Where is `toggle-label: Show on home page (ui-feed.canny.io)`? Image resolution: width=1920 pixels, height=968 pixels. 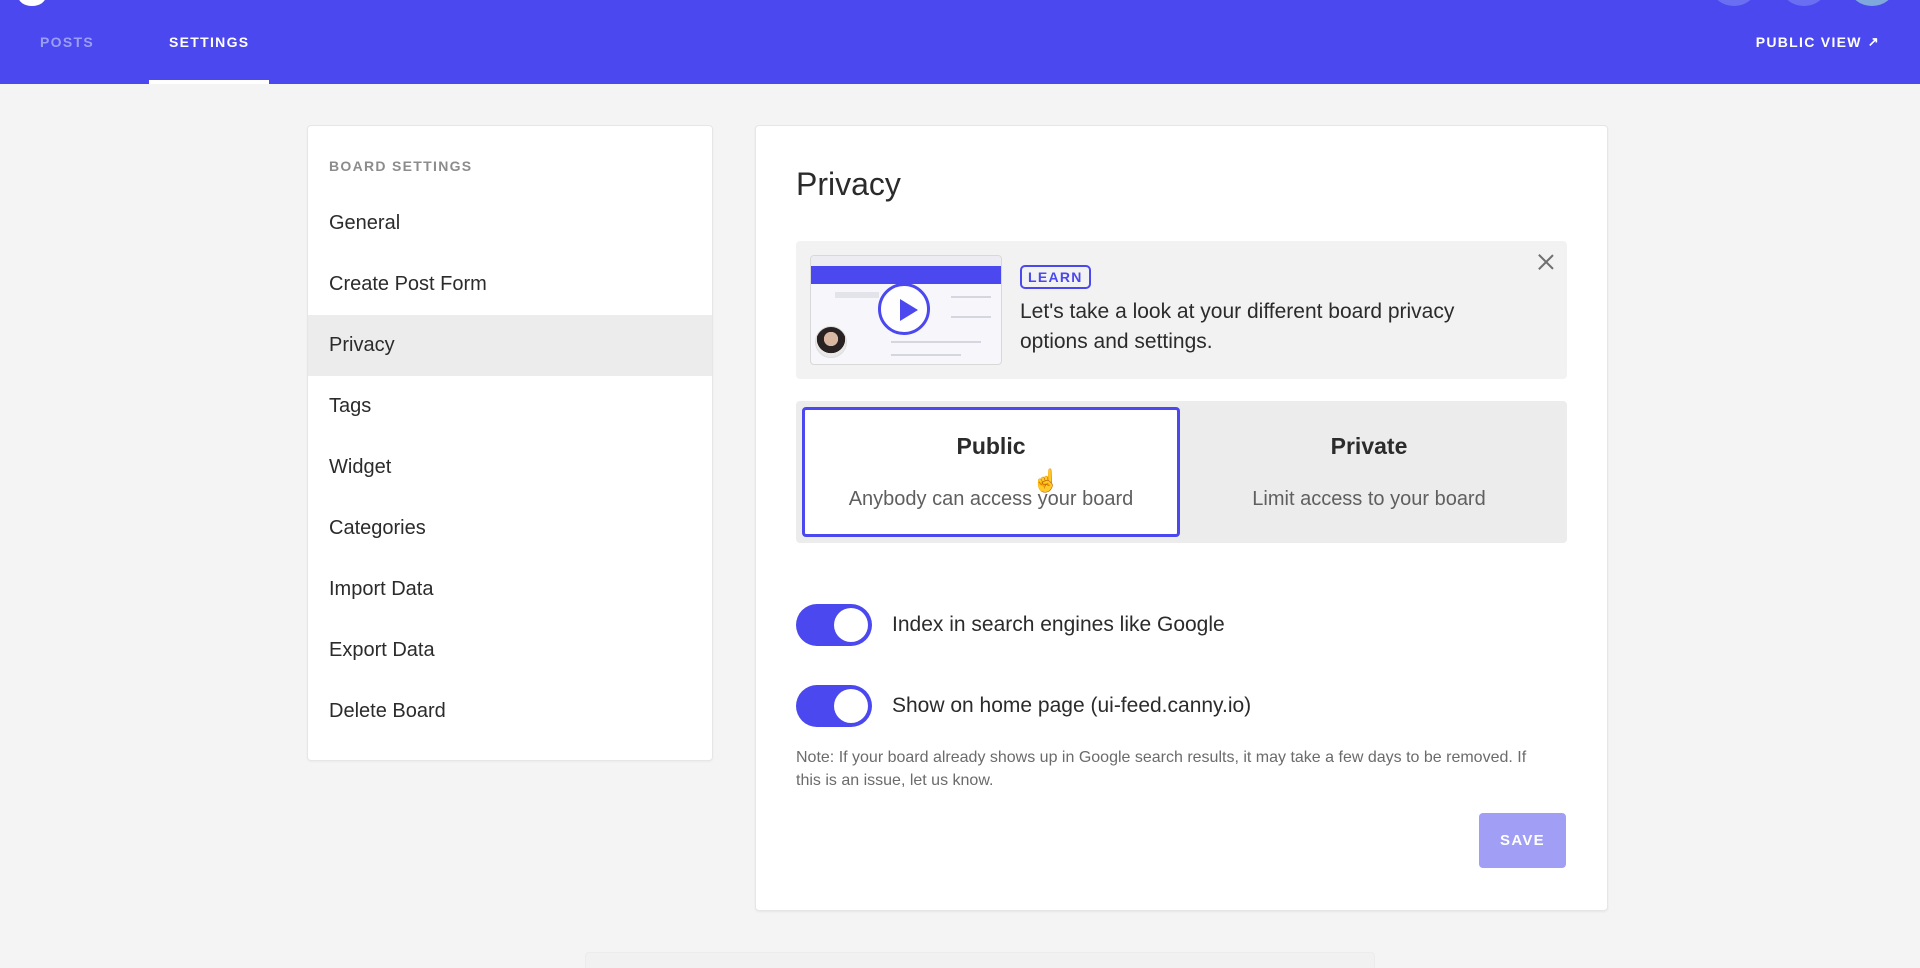
toggle-label: Show on home page (ui-feed.canny.io) is located at coordinates (1072, 705).